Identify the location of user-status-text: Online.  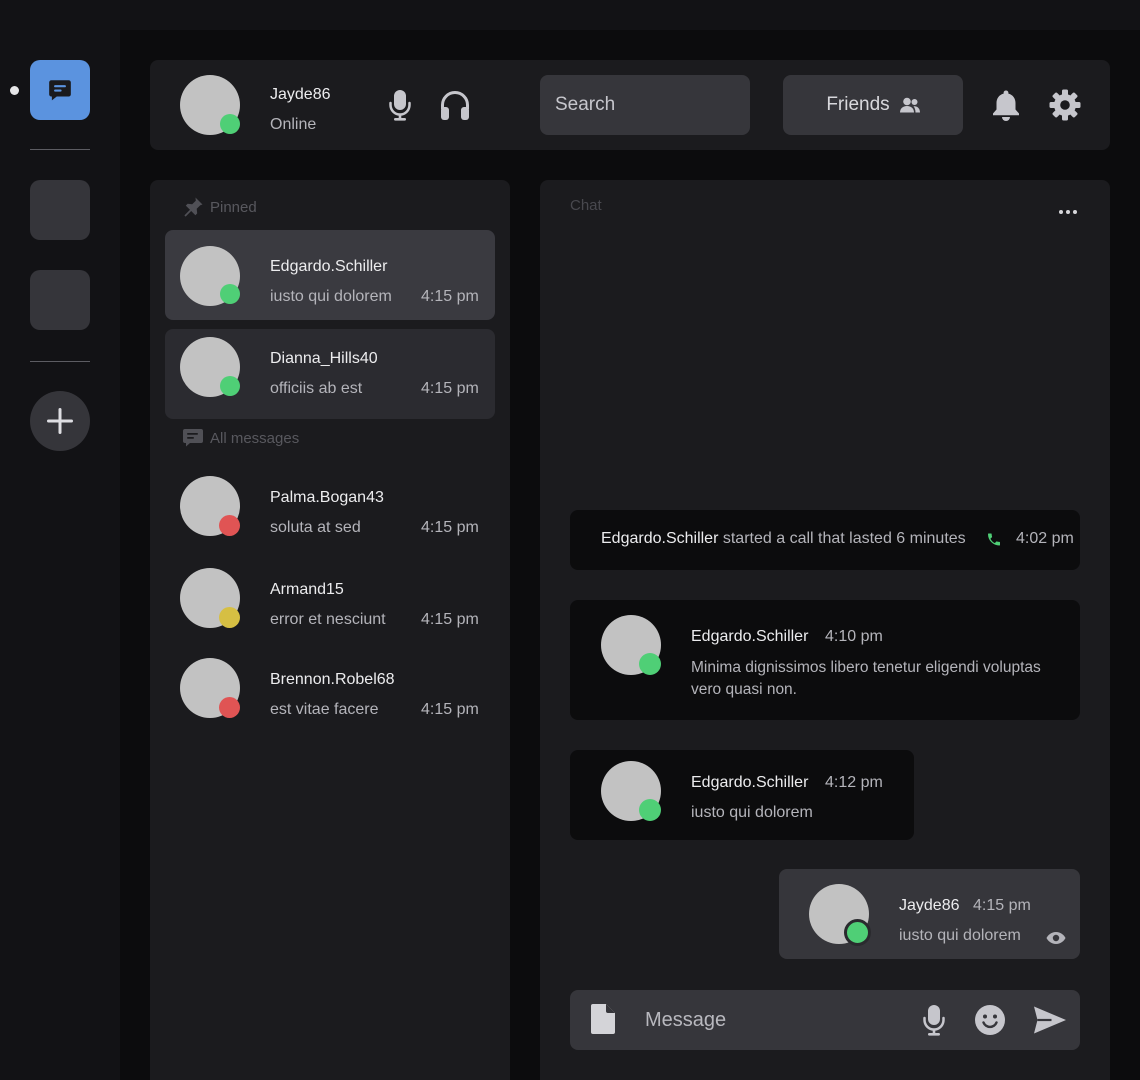
(293, 124).